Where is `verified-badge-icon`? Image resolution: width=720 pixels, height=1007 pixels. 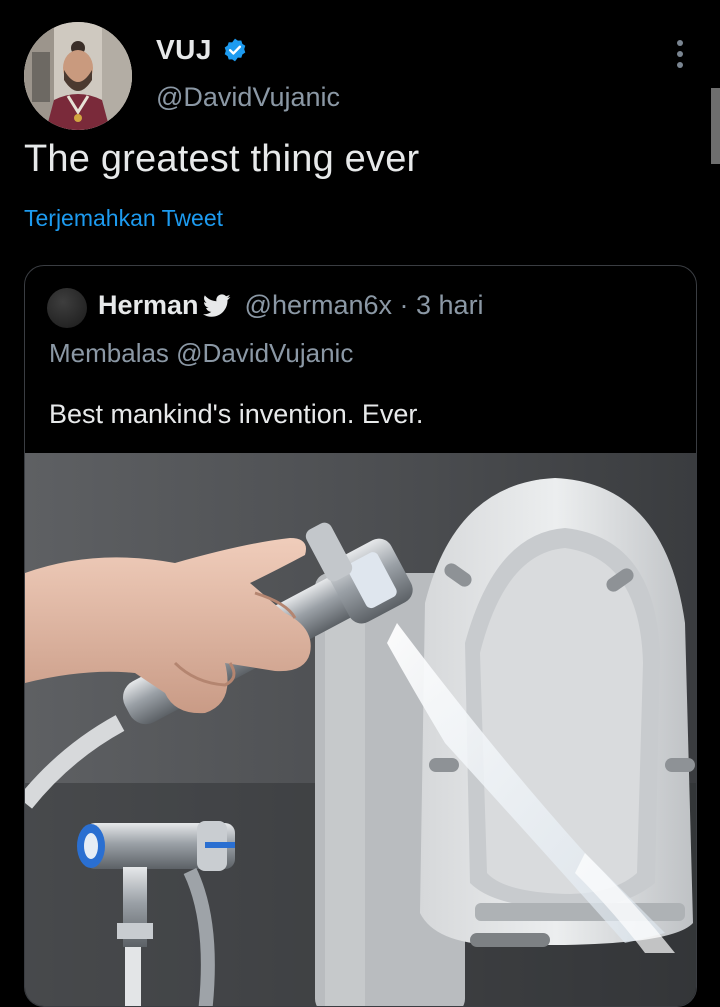
verified-badge-icon is located at coordinates (235, 50).